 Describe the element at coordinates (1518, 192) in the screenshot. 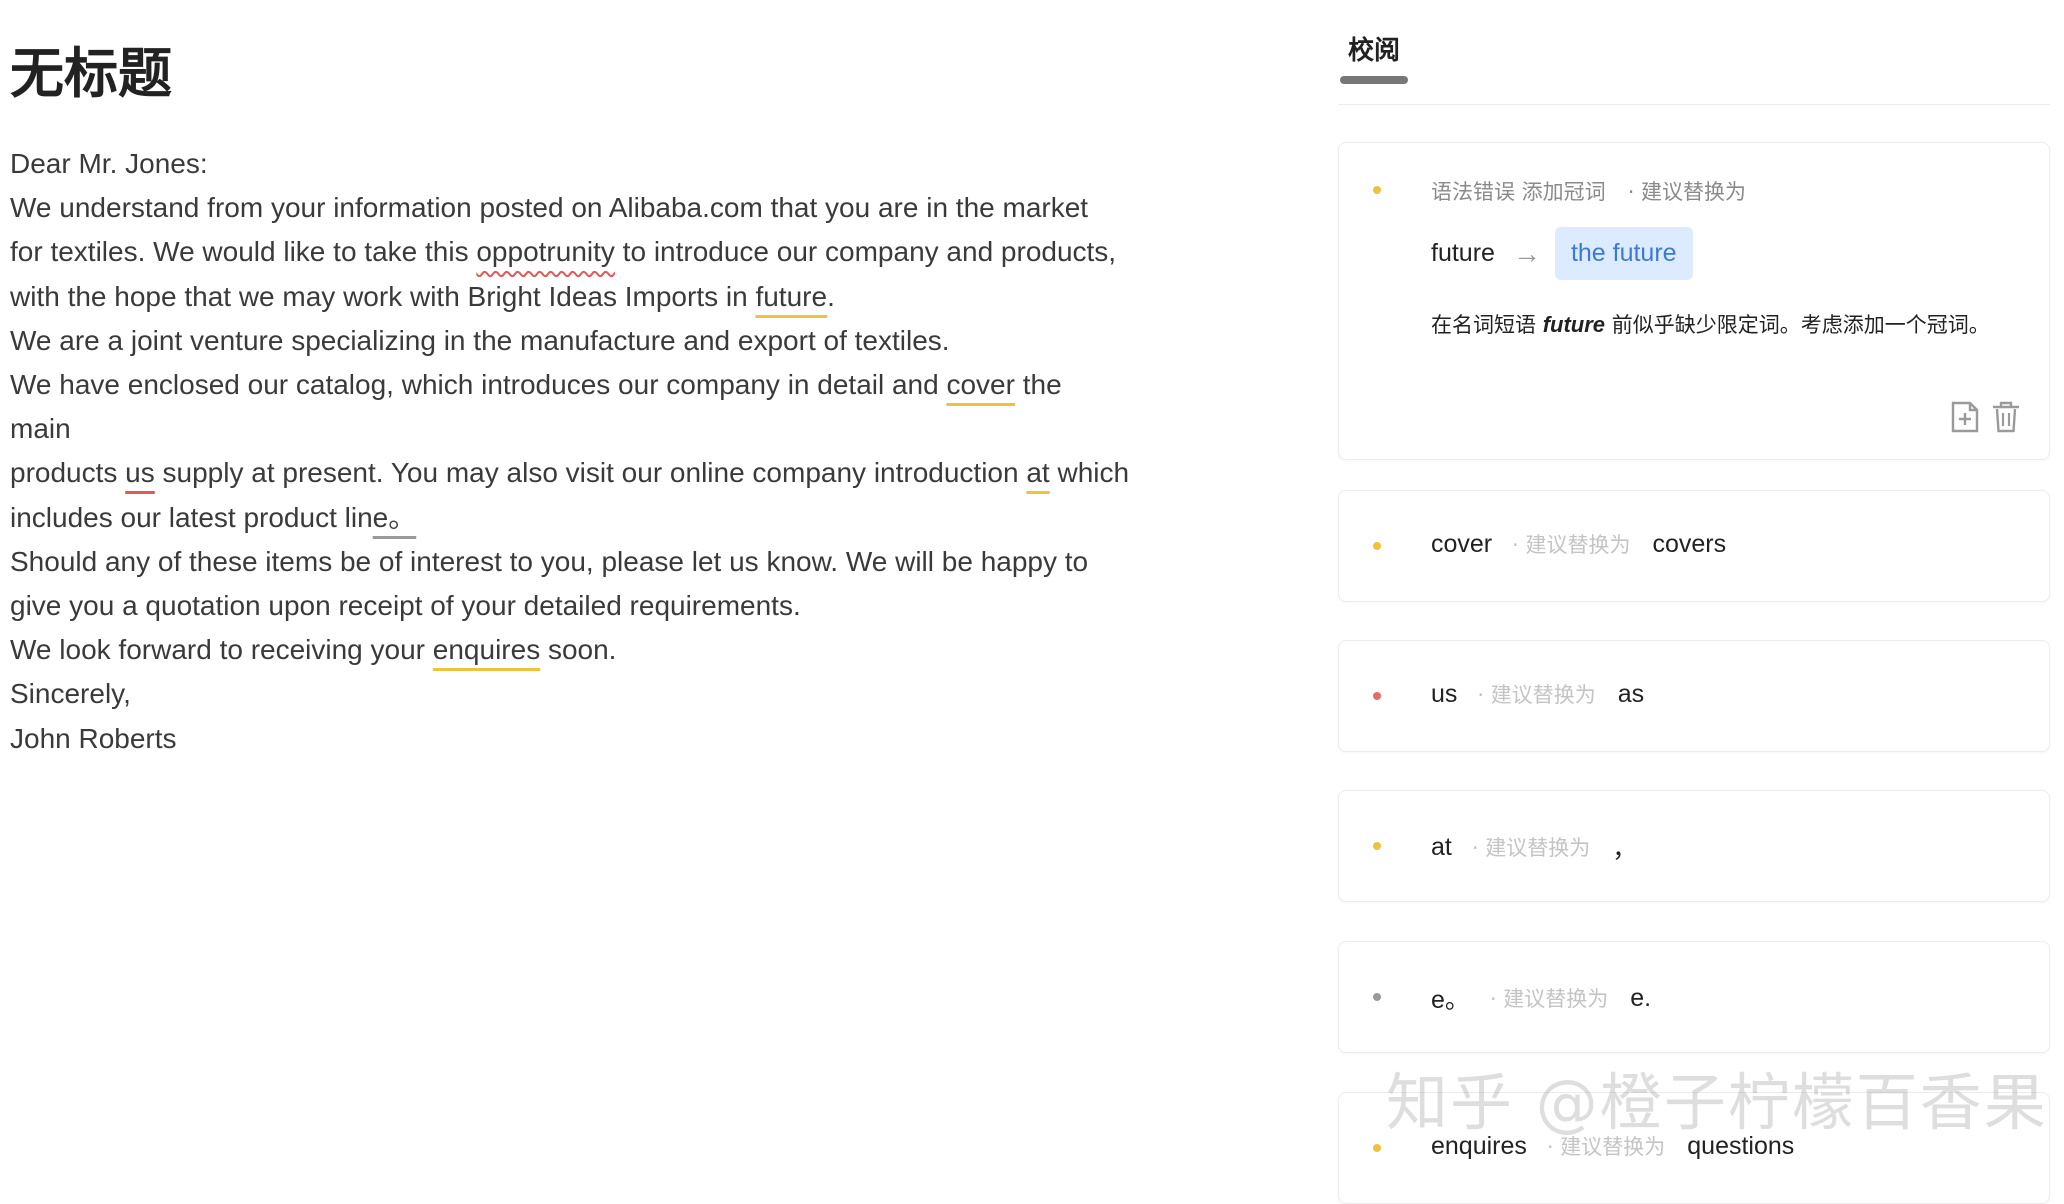

I see `suggestion-category: 语法错误 添加冠词` at that location.